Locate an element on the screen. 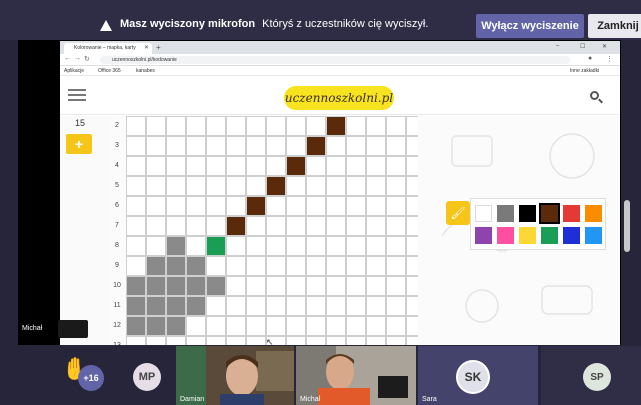 The width and height of the screenshot is (641, 405). participant-video-tile: Damian is located at coordinates (235, 375).